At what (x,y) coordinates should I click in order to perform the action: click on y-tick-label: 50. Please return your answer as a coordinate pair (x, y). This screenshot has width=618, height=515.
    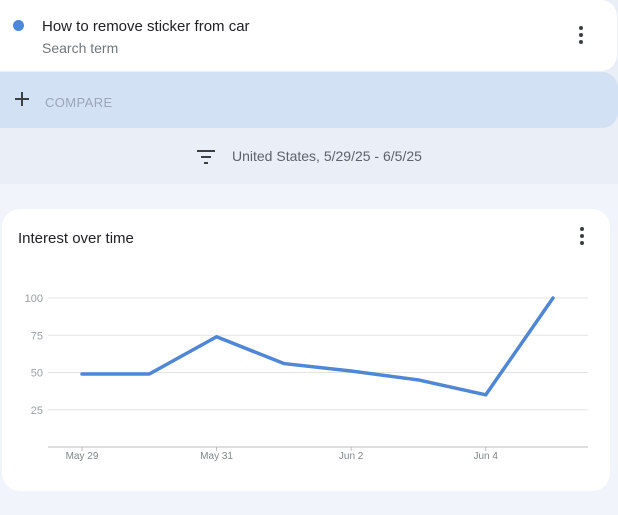
    Looking at the image, I should click on (37, 374).